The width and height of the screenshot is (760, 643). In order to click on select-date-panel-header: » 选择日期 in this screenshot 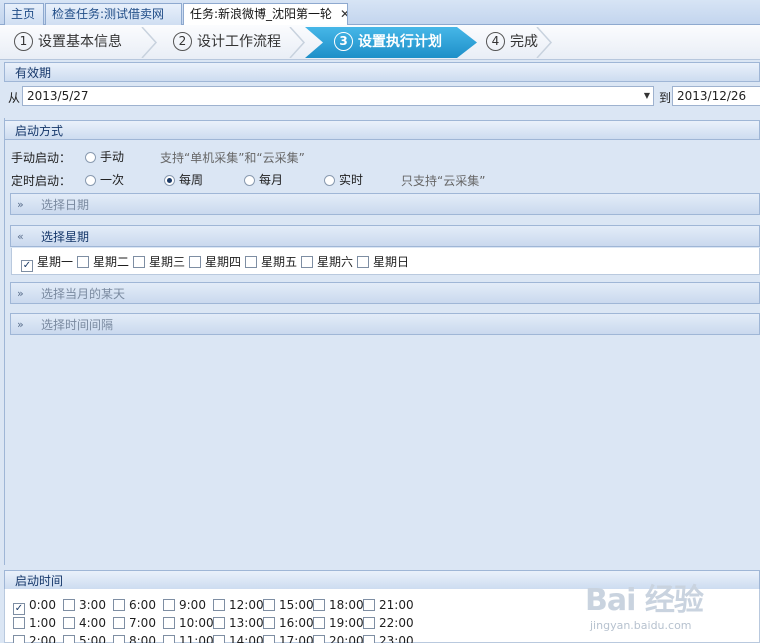, I will do `click(385, 204)`.